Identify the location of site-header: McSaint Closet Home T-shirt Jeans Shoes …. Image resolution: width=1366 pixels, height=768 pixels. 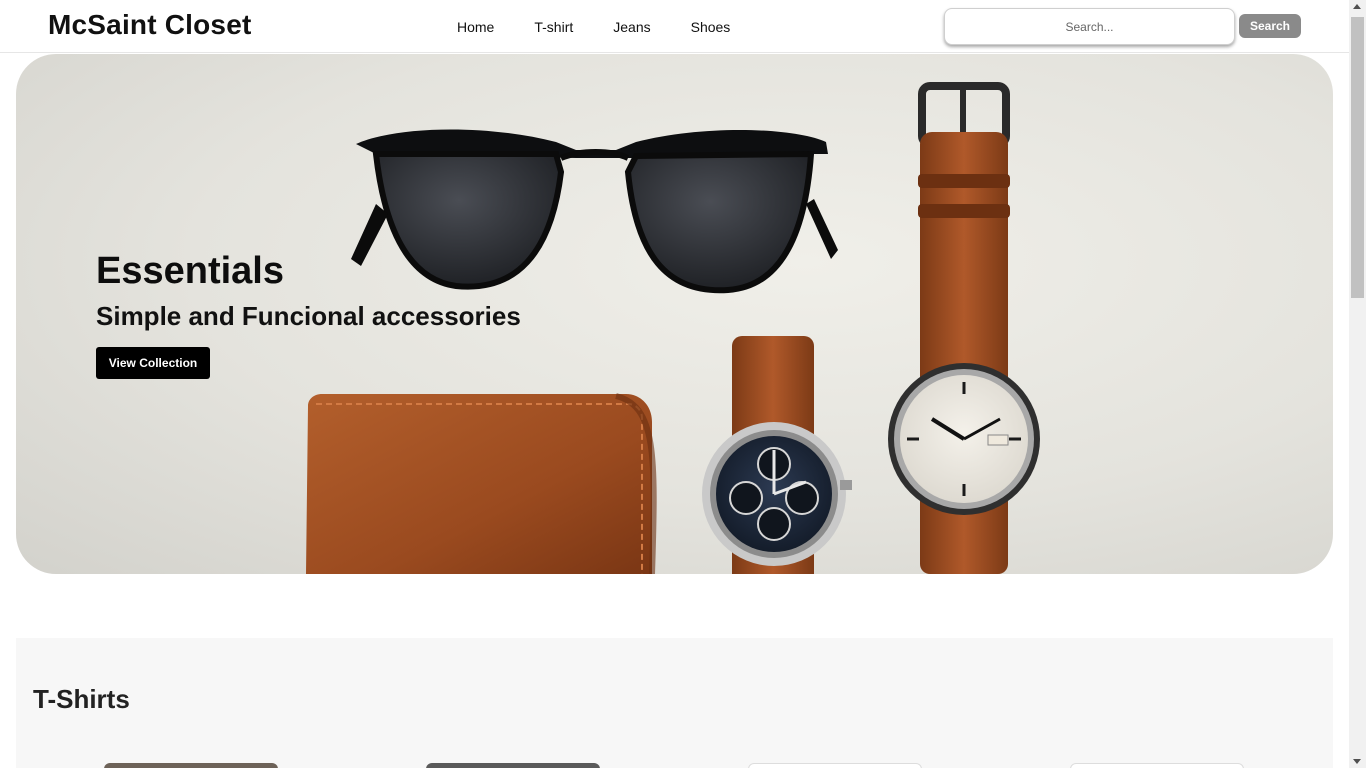
(674, 26).